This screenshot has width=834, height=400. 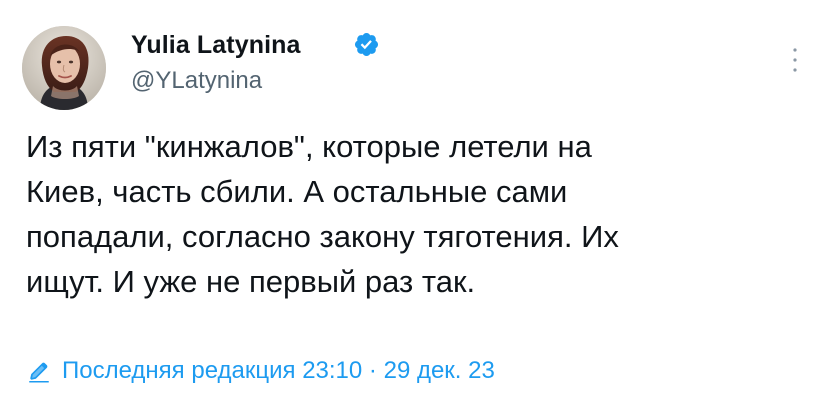 I want to click on more-vertical-icon, so click(x=795, y=60).